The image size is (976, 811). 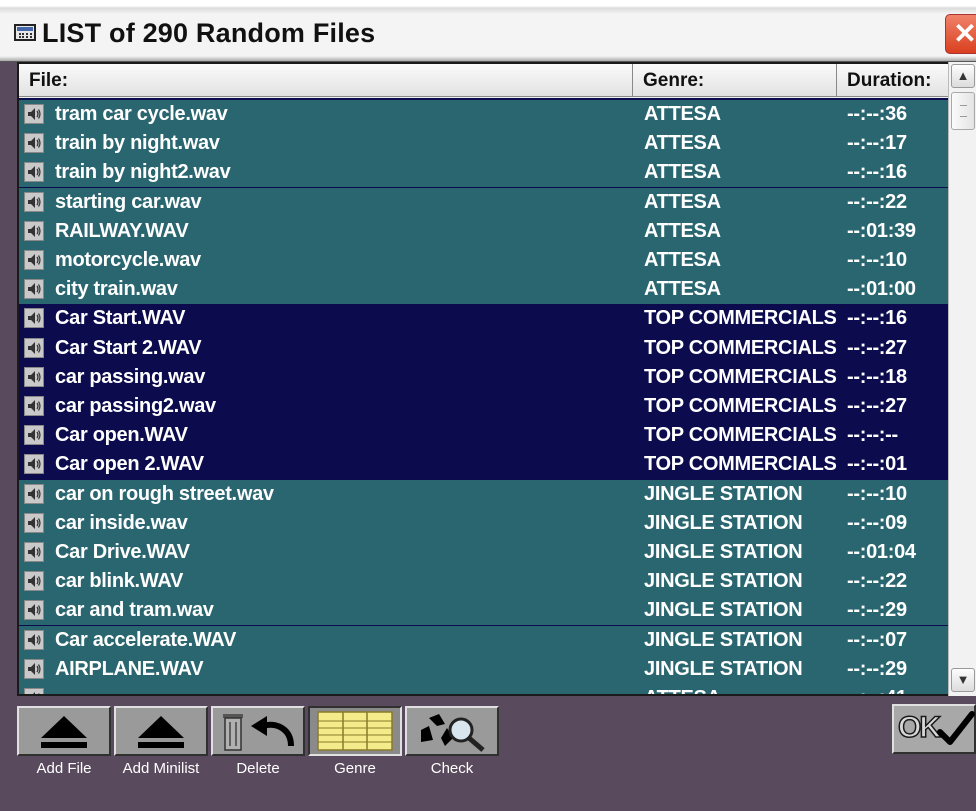 I want to click on file-name: city train.wav, so click(x=116, y=289).